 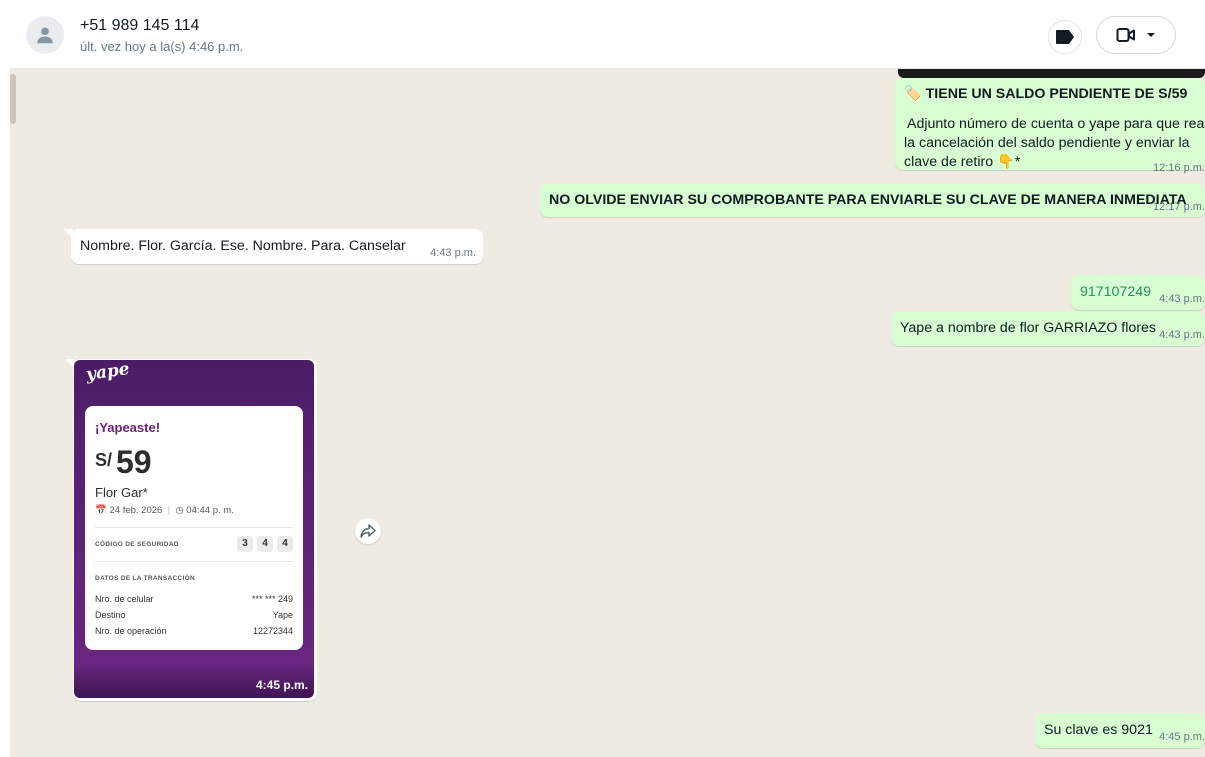 I want to click on security-code-label: CÓDIGO DE SEGURIDAD, so click(x=137, y=544).